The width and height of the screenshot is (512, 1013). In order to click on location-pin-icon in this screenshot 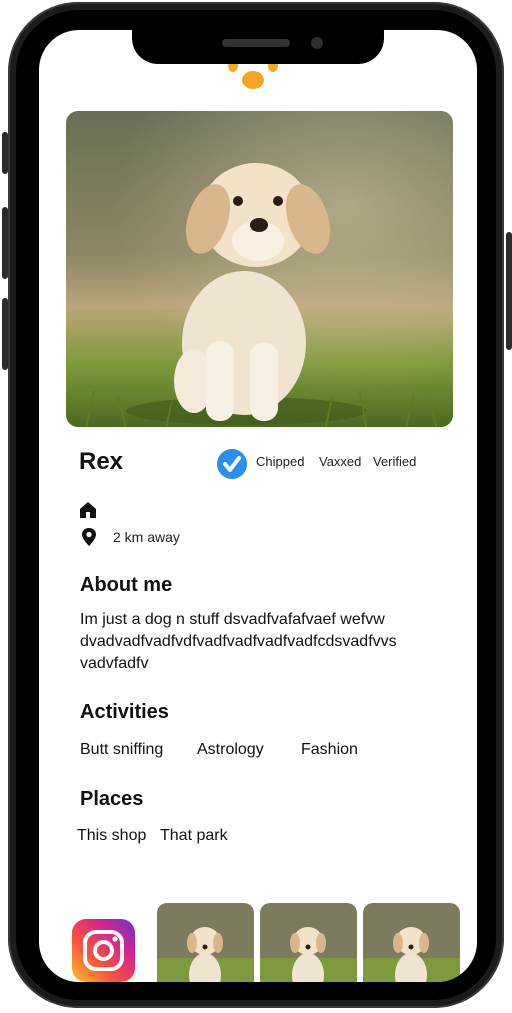, I will do `click(89, 537)`.